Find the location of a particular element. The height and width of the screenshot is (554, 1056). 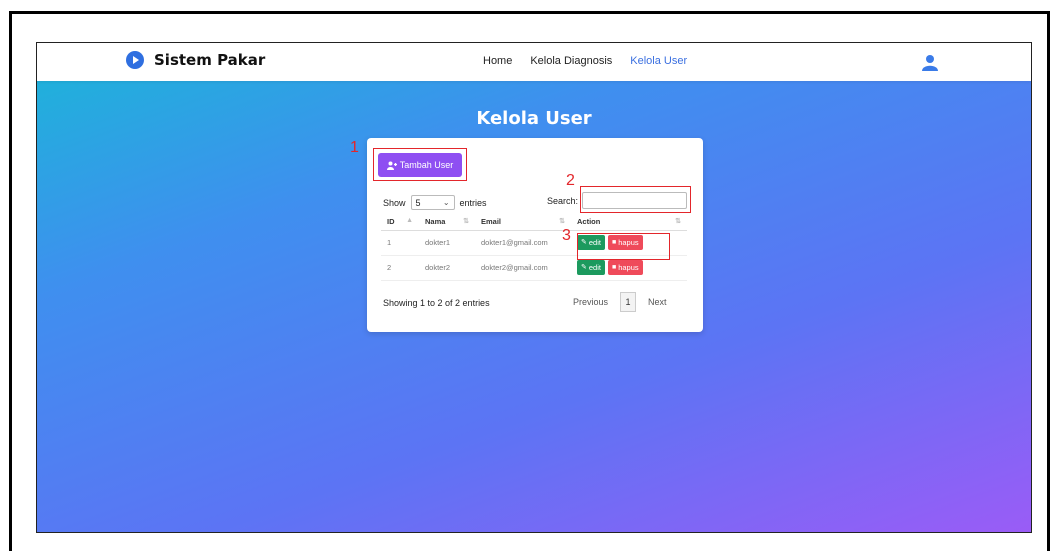

trash-icon: ■ is located at coordinates (614, 268).